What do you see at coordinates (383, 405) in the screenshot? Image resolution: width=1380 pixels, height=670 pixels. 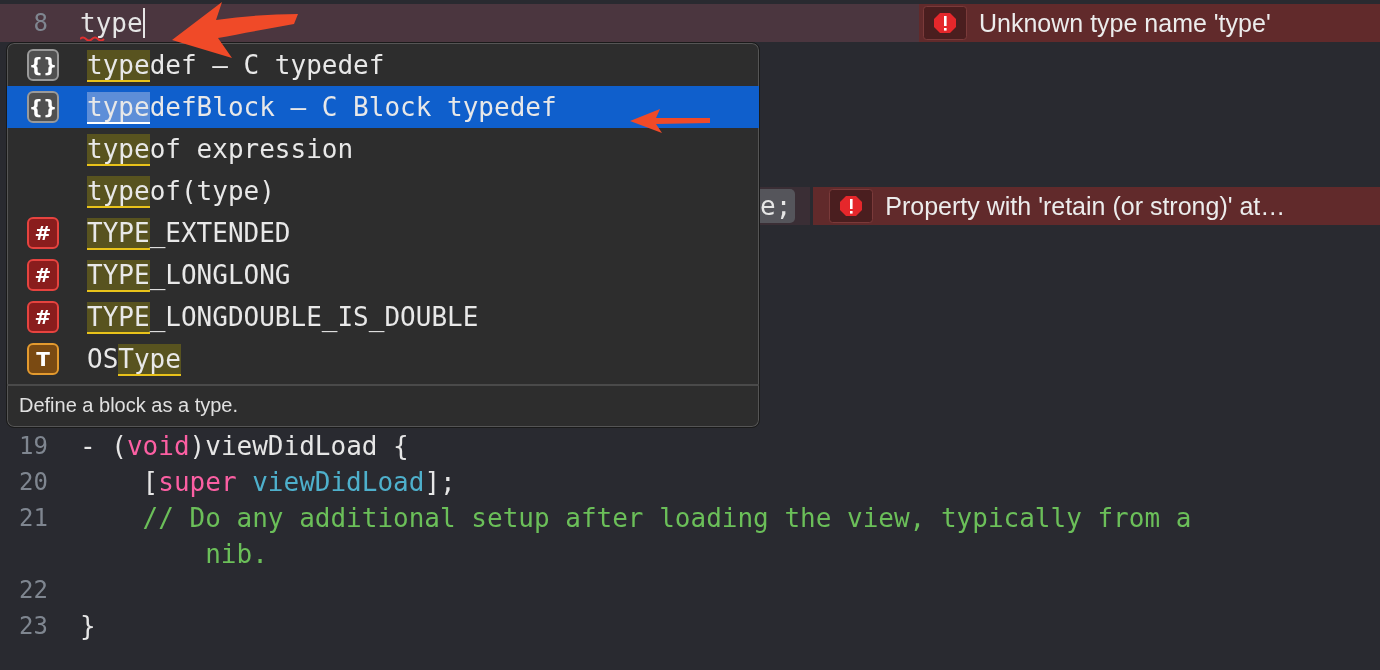 I see `completion-description: Define a block as a type.` at bounding box center [383, 405].